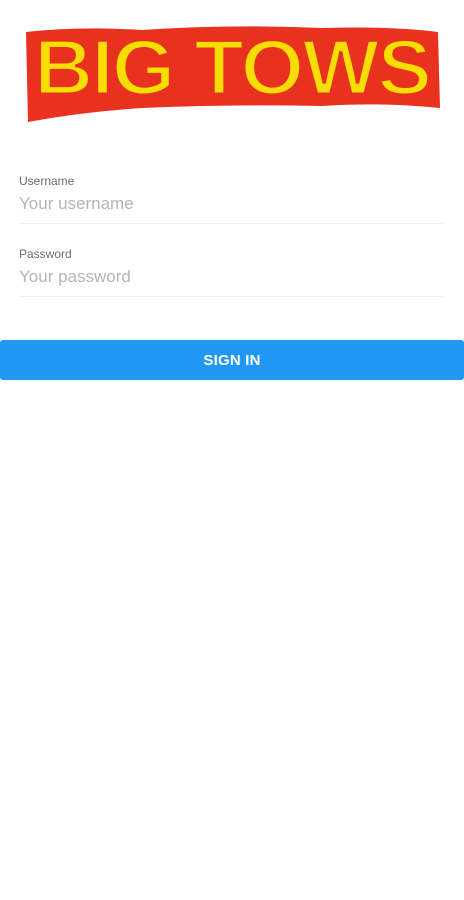 This screenshot has height=900, width=464. I want to click on password-input, so click(232, 282).